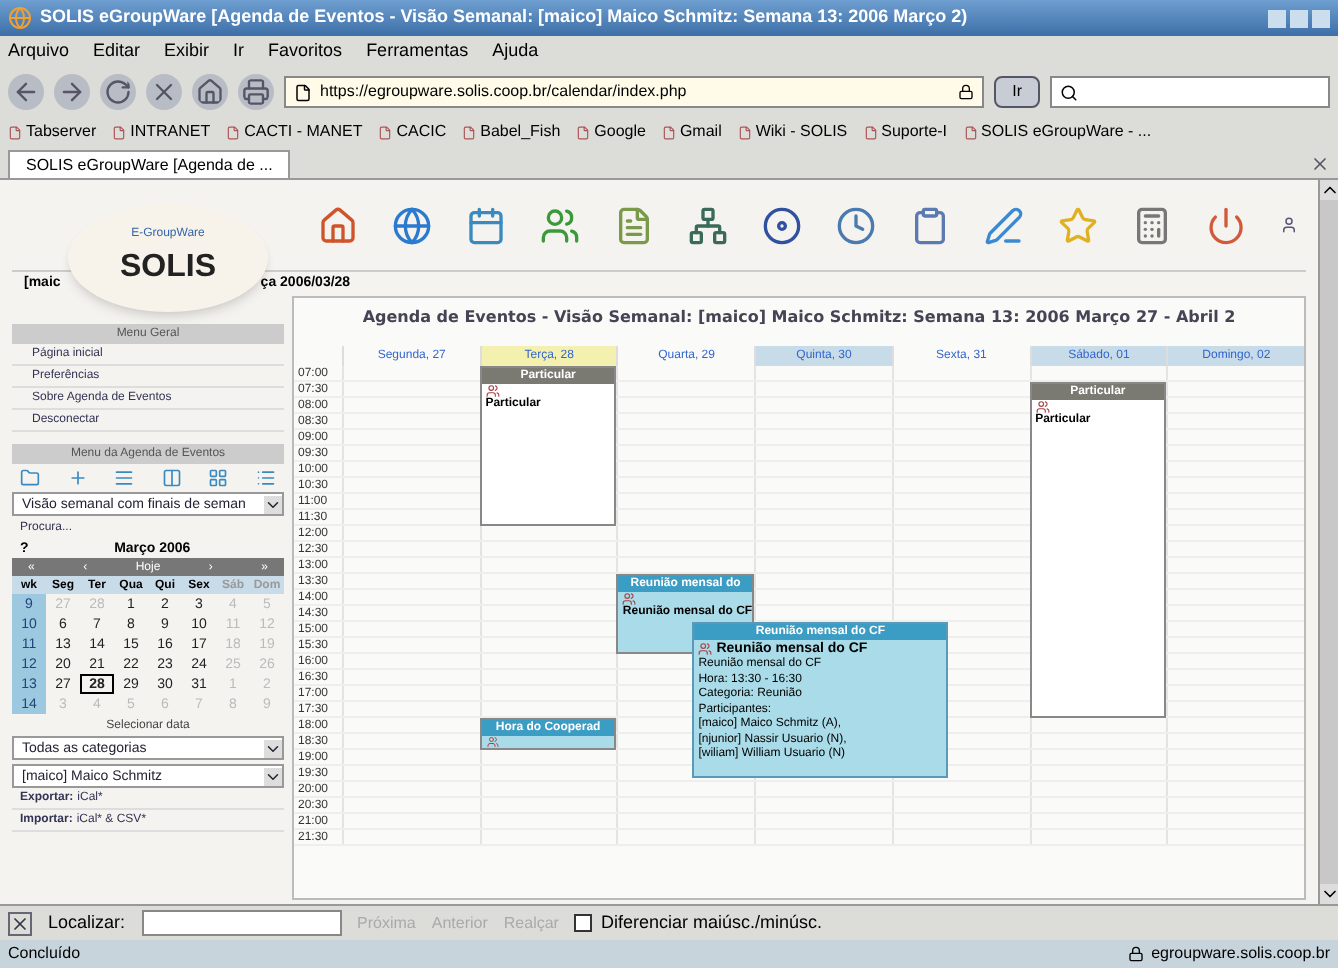  Describe the element at coordinates (26, 92) in the screenshot. I see `back-icon` at that location.